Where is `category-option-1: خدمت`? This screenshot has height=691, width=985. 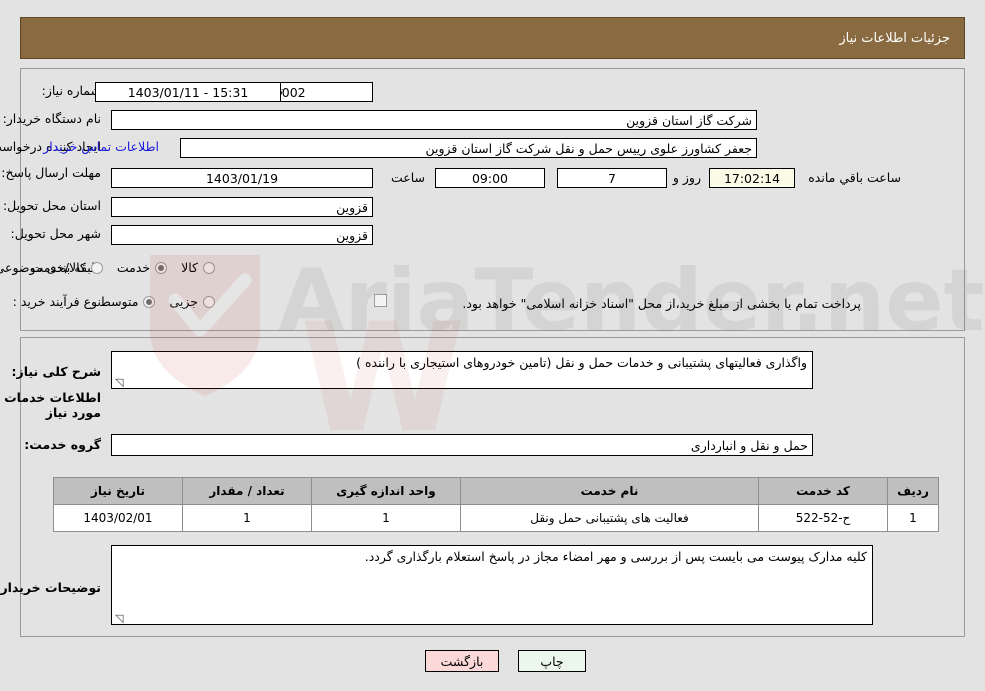 category-option-1: خدمت is located at coordinates (135, 267).